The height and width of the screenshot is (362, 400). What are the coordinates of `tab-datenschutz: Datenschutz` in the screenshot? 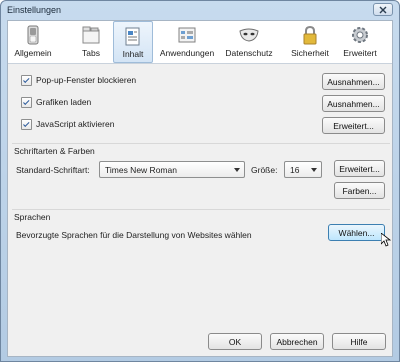 It's located at (249, 42).